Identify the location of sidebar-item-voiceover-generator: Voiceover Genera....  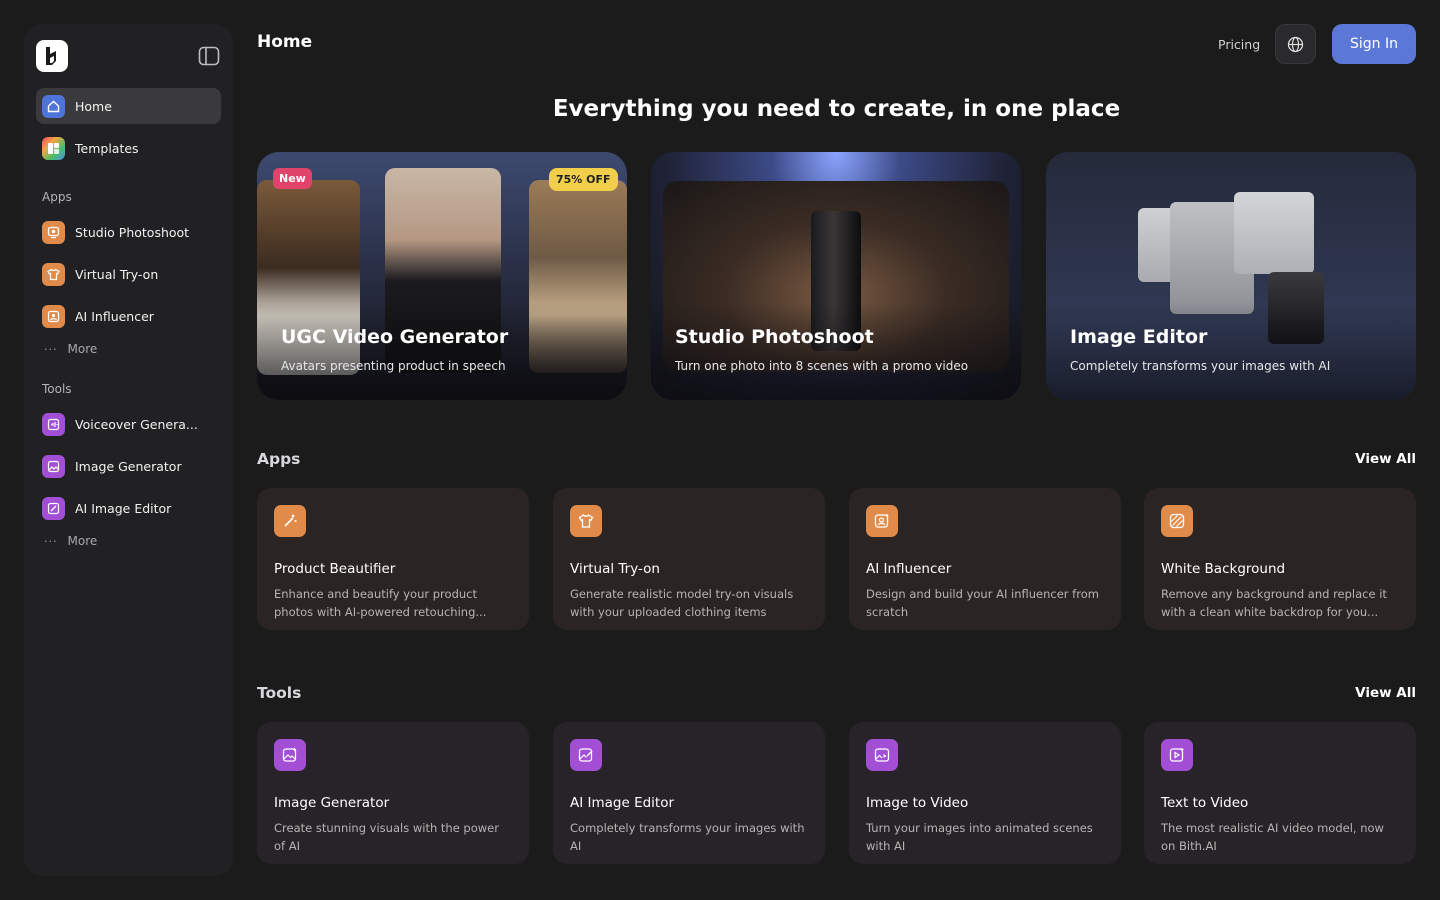
(128, 424).